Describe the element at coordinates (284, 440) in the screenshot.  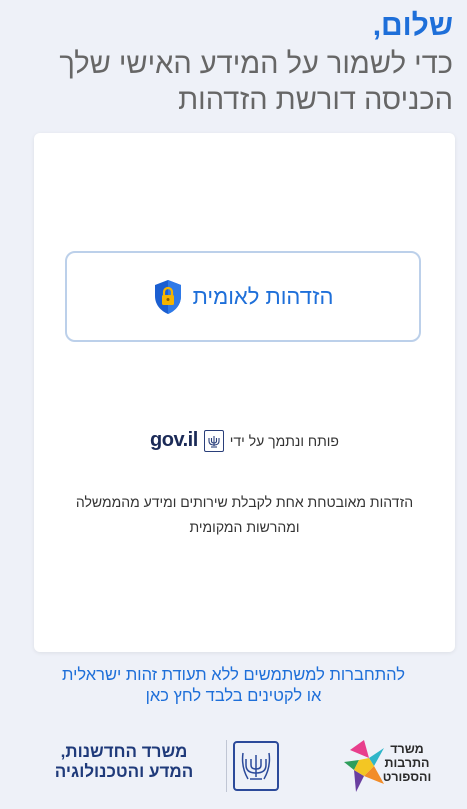
I see `provider-text: פותח ונתמך על ידי` at that location.